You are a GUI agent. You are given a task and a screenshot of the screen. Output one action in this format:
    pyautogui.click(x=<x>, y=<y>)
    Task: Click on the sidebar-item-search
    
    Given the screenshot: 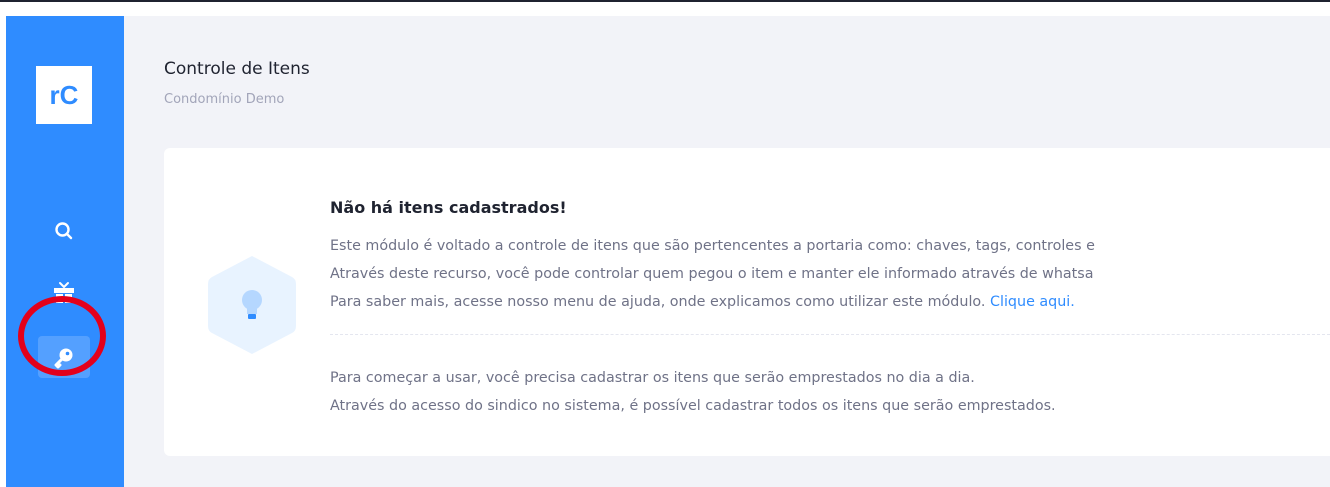 What is the action you would take?
    pyautogui.click(x=64, y=231)
    